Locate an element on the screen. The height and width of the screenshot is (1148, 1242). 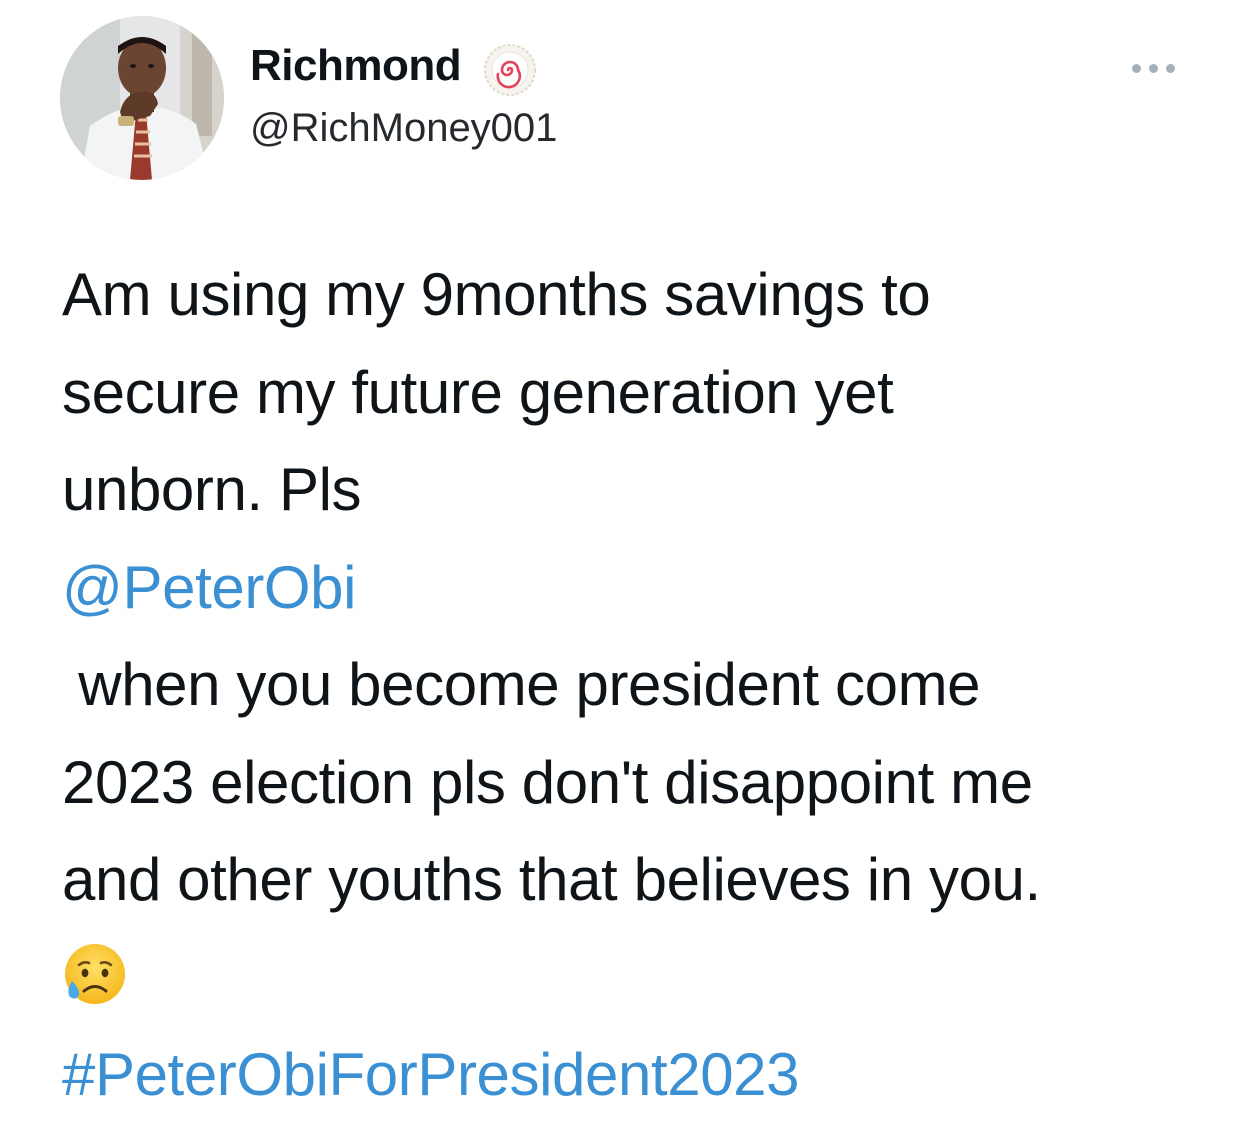
avatar is located at coordinates (142, 98).